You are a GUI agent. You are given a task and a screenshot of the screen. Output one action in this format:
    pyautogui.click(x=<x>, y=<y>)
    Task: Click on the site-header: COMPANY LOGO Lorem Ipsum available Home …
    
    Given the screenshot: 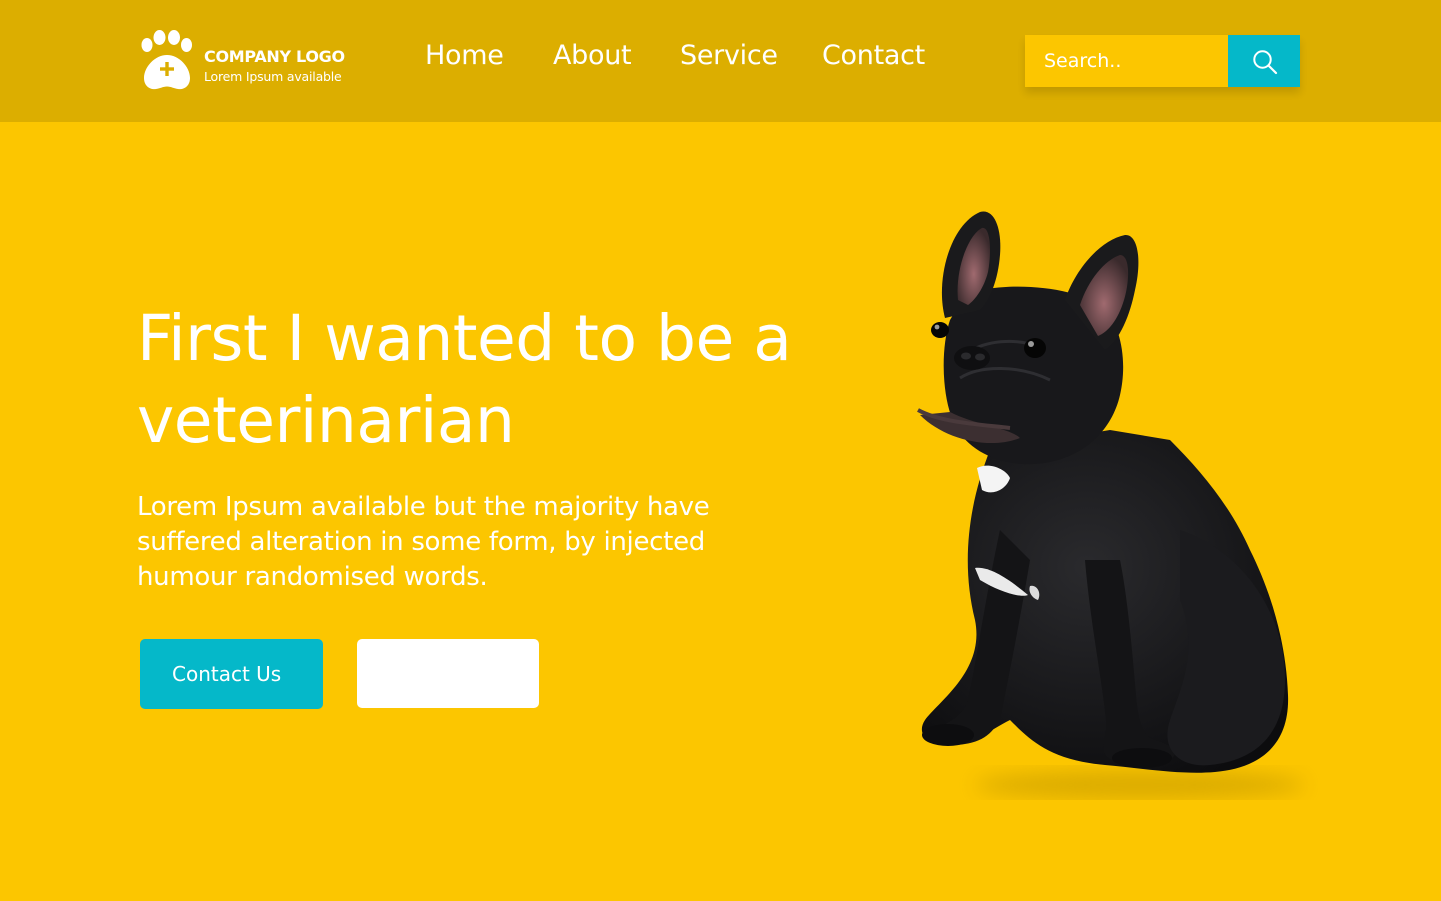 What is the action you would take?
    pyautogui.click(x=720, y=61)
    